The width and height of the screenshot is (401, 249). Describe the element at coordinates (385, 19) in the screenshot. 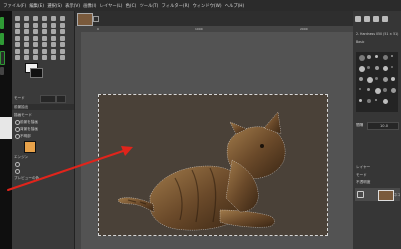

I see `gradients-tab-icon` at that location.